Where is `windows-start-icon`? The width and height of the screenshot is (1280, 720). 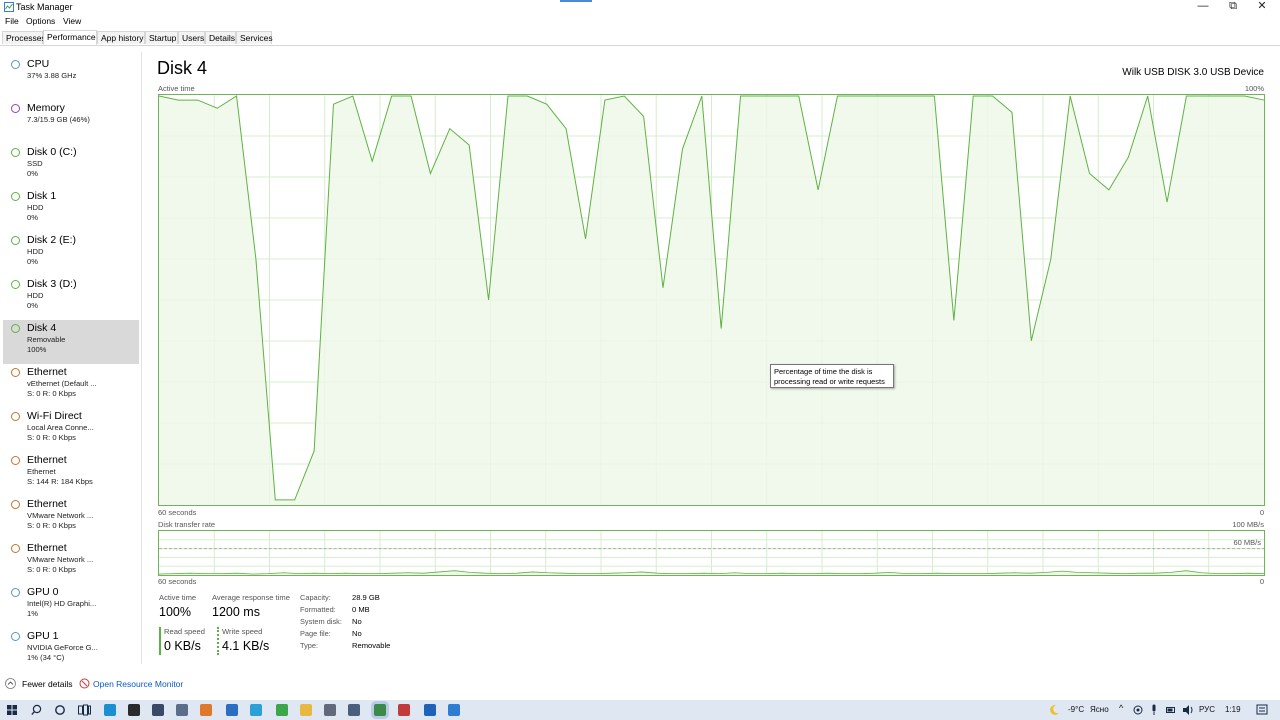
windows-start-icon is located at coordinates (12, 710).